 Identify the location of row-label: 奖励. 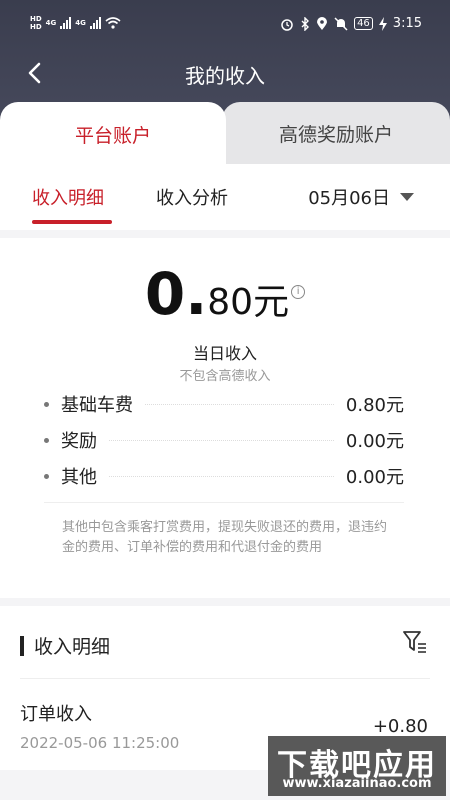
(79, 441).